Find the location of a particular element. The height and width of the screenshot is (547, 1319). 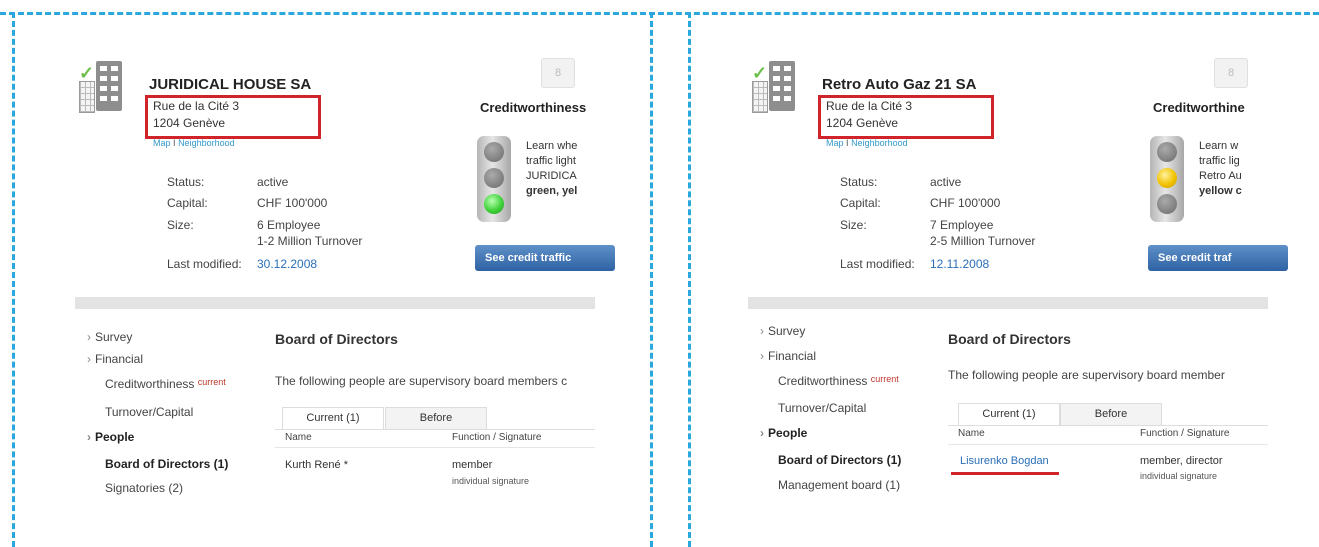

cw-text-line4: green, yel is located at coordinates (552, 191).